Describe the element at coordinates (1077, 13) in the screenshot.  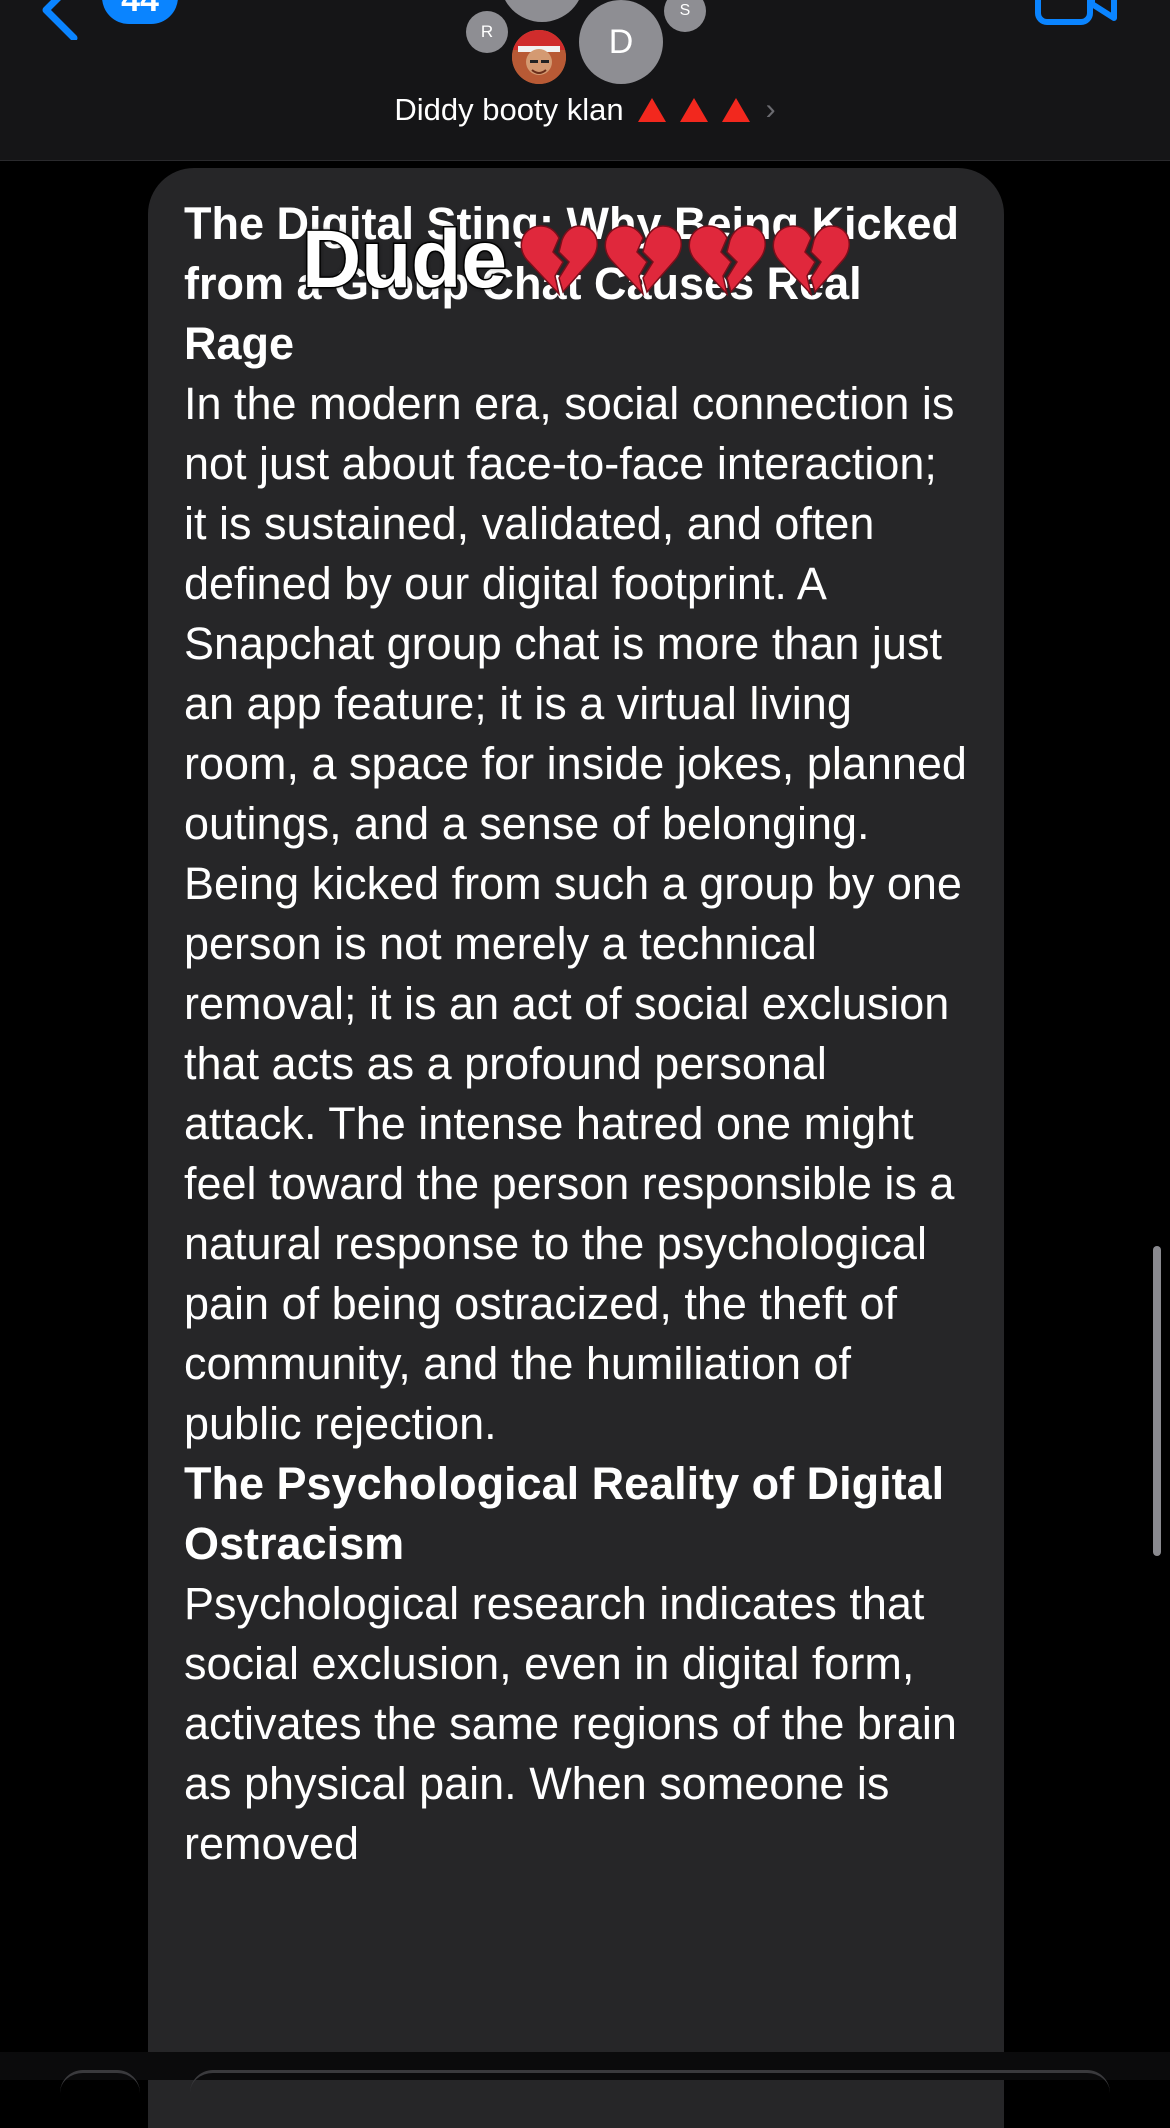
I see `video-call-icon` at that location.